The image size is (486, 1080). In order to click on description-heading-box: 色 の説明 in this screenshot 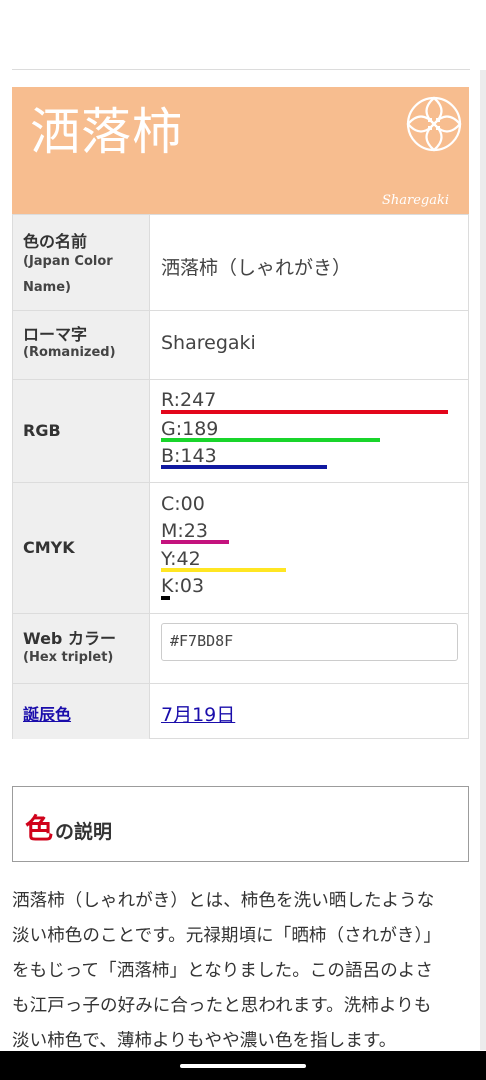, I will do `click(240, 824)`.